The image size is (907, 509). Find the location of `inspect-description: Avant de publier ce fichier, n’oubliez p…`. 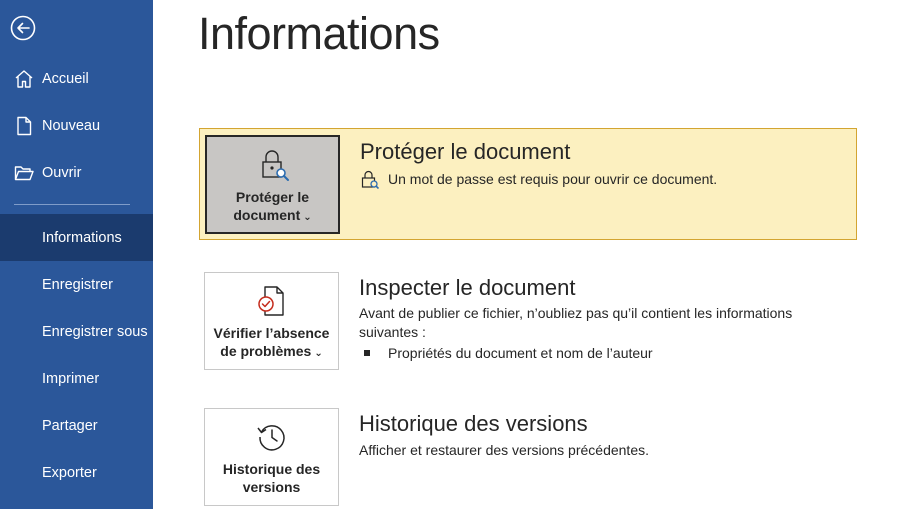

inspect-description: Avant de publier ce fichier, n’oubliez p… is located at coordinates (576, 322).